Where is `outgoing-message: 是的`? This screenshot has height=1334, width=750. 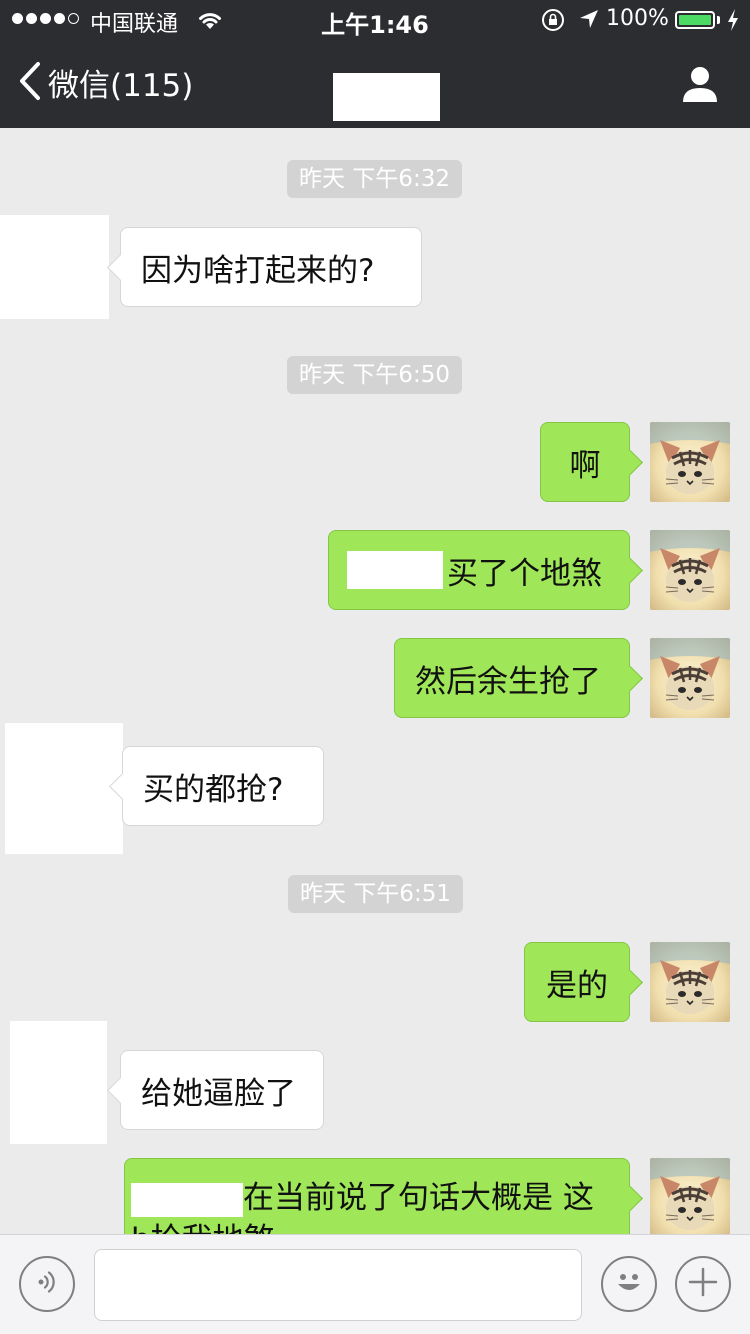
outgoing-message: 是的 is located at coordinates (577, 982).